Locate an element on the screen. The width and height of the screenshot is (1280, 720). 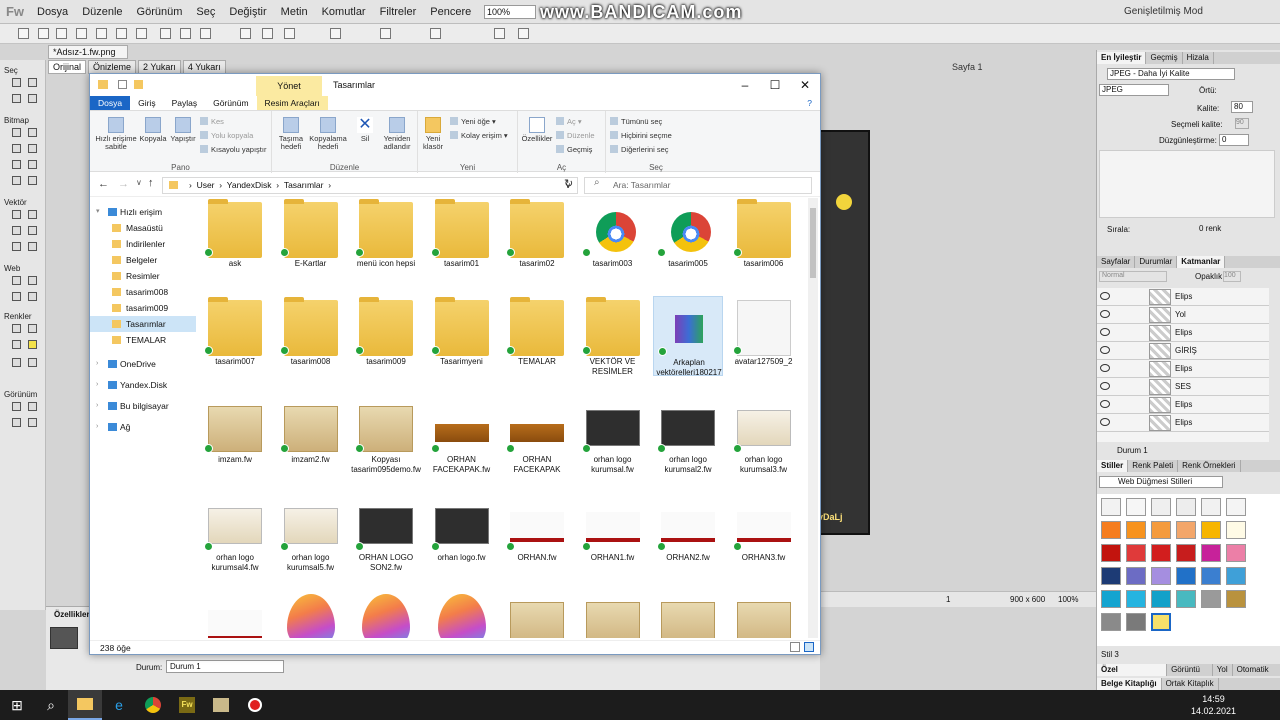
file-item: orhan logo kurumsal5.fw is located at coordinates (311, 532).